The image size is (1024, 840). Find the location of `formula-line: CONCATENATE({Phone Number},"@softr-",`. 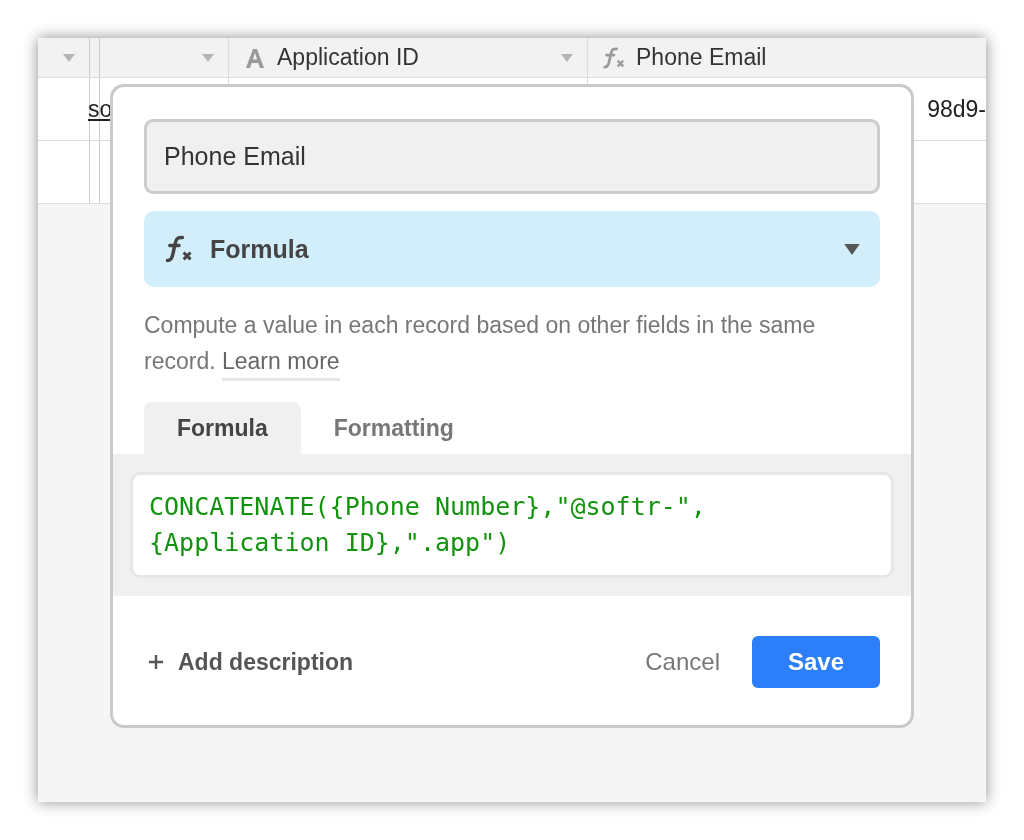

formula-line: CONCATENATE({Phone Number},"@softr-", is located at coordinates (428, 507).